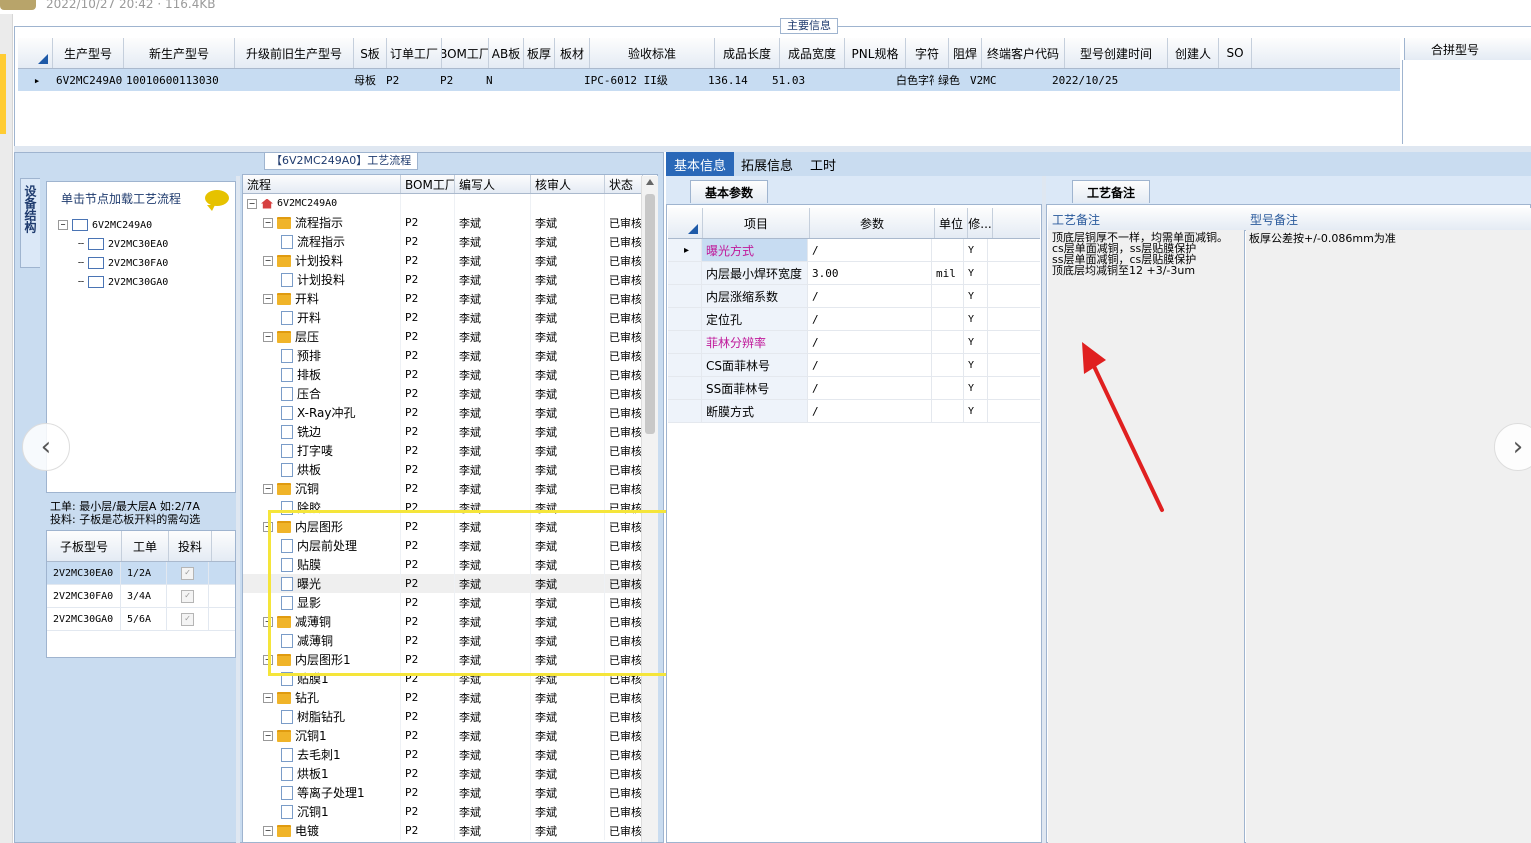 The width and height of the screenshot is (1531, 843). Describe the element at coordinates (450, 716) in the screenshot. I see `process-row: 树脂钻孔 P2 李斌 李斌 已审核` at that location.